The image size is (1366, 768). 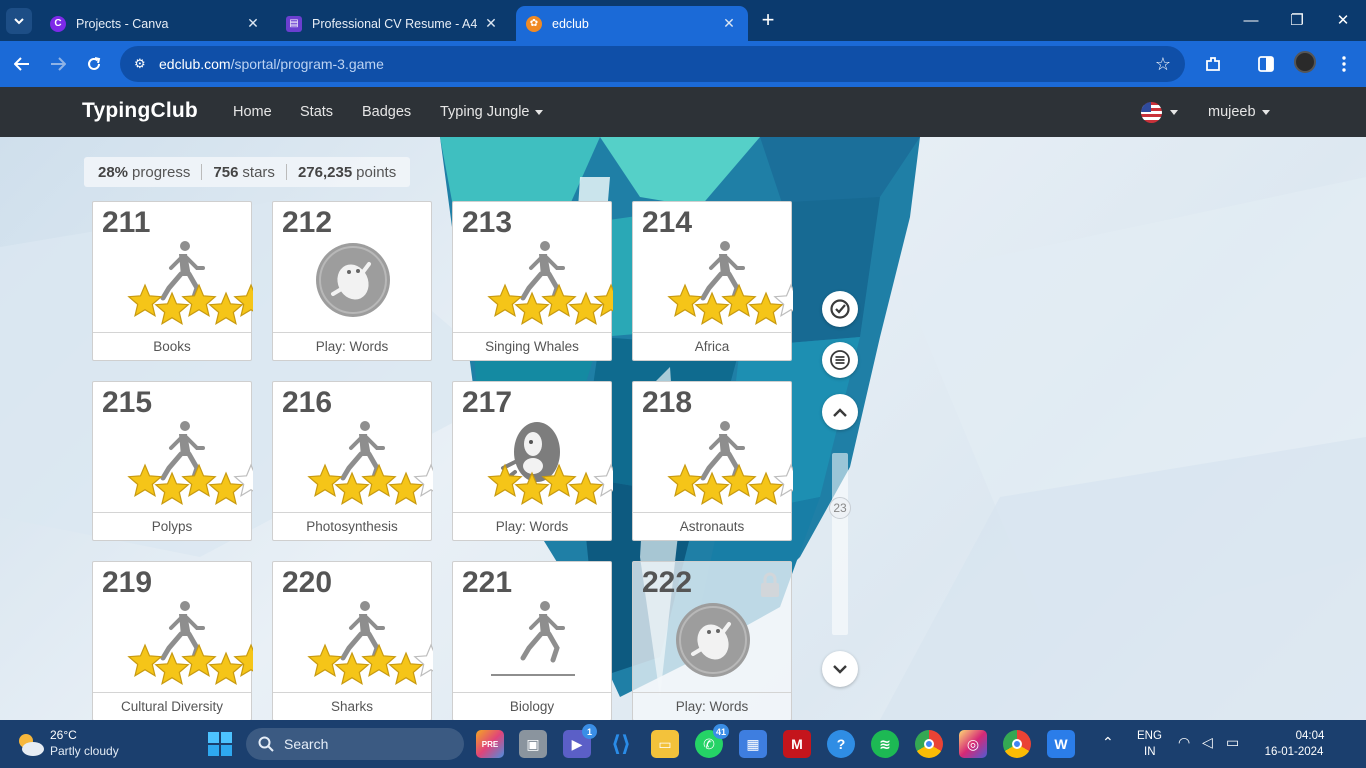 What do you see at coordinates (712, 640) in the screenshot?
I see `lesson-tile-222: 222 Play: Words` at bounding box center [712, 640].